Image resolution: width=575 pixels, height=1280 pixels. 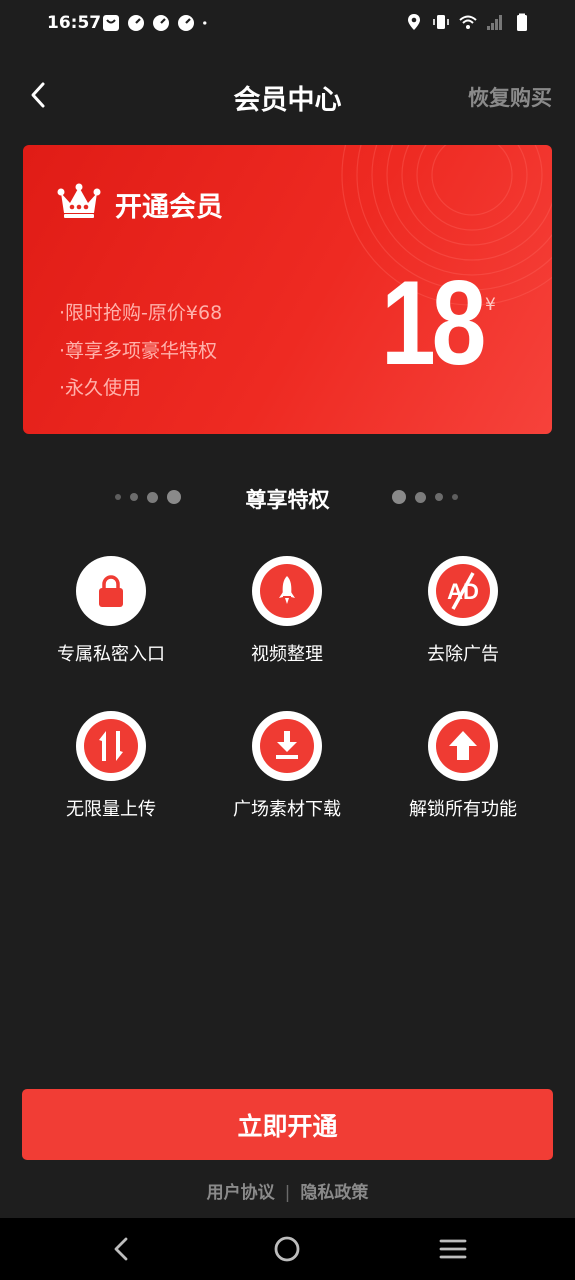 I want to click on card-feature-item: ·永久使用, so click(x=100, y=388).